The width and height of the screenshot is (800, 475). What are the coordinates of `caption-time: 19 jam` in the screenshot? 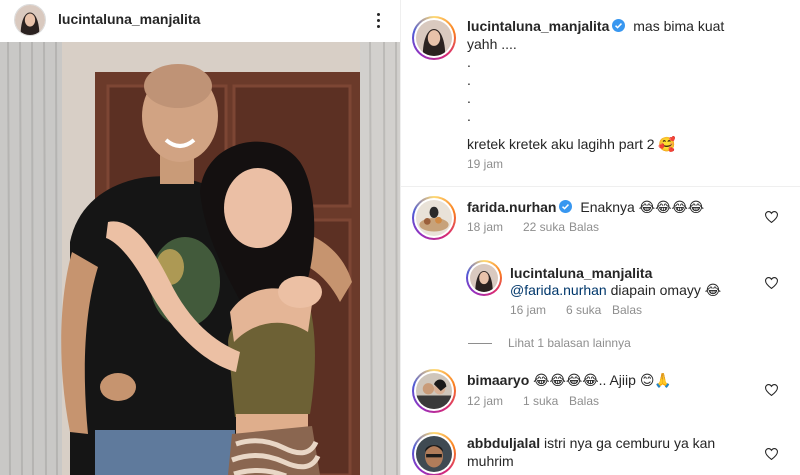 It's located at (485, 164).